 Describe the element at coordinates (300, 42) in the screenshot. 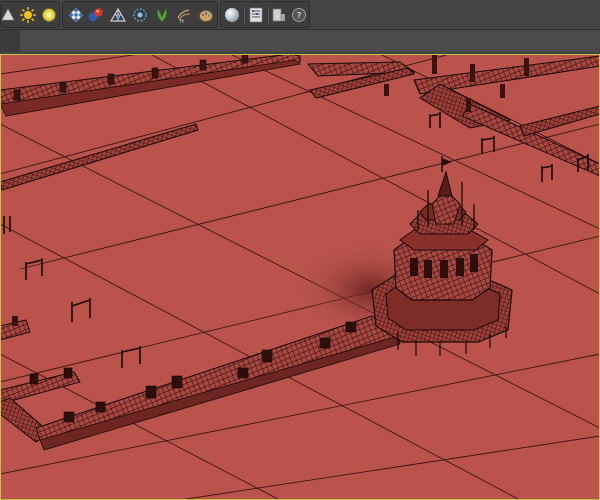

I see `viewport-header` at that location.